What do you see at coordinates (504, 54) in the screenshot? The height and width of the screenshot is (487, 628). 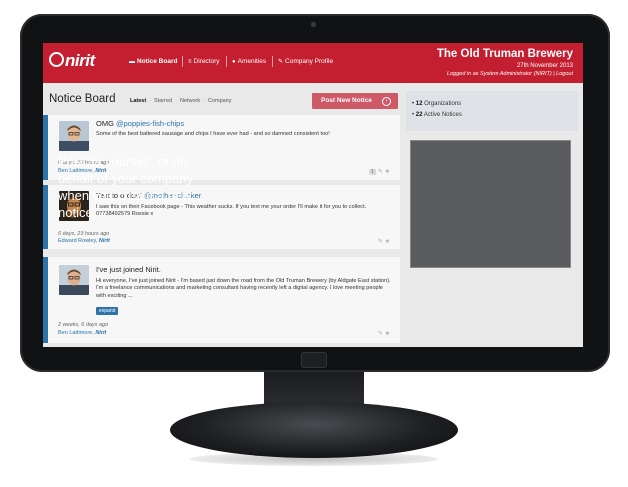 I see `organization-name: The Old Truman Brewery` at bounding box center [504, 54].